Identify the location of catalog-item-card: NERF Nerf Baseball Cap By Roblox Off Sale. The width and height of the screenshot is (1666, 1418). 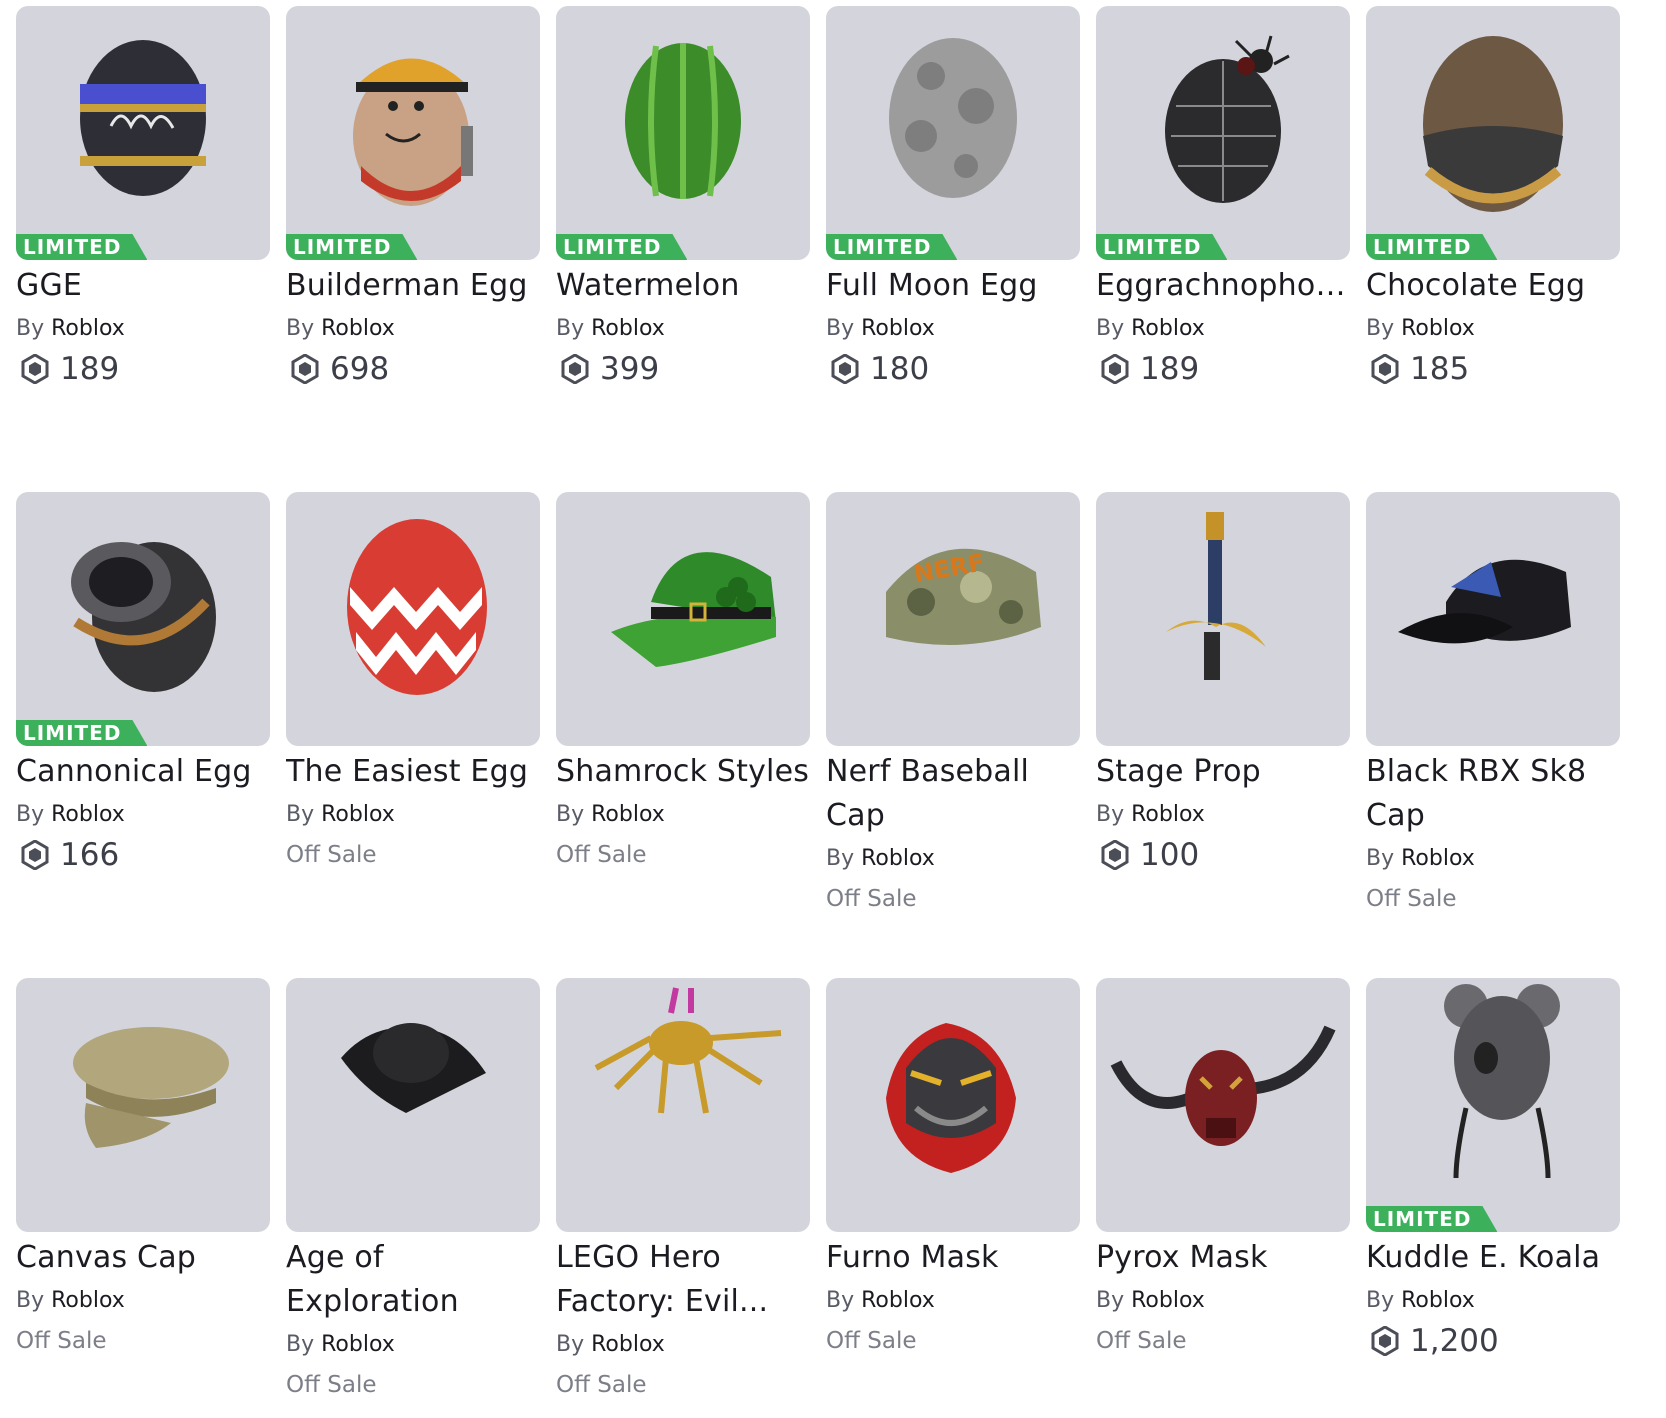
(953, 735).